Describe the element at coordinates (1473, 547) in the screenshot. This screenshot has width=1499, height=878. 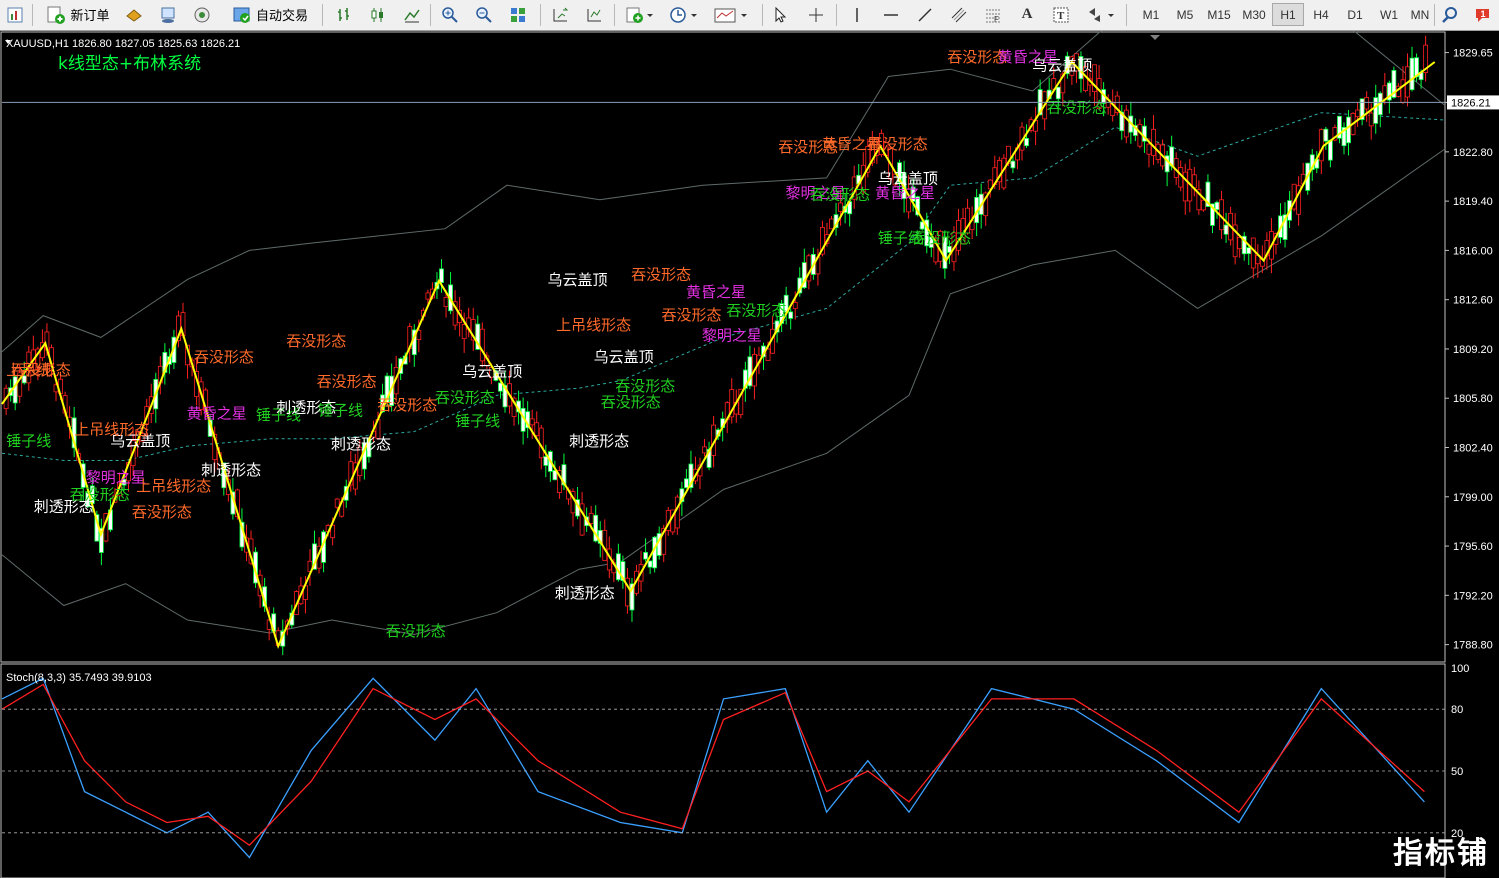
I see `price-tick-label: 1795.60` at that location.